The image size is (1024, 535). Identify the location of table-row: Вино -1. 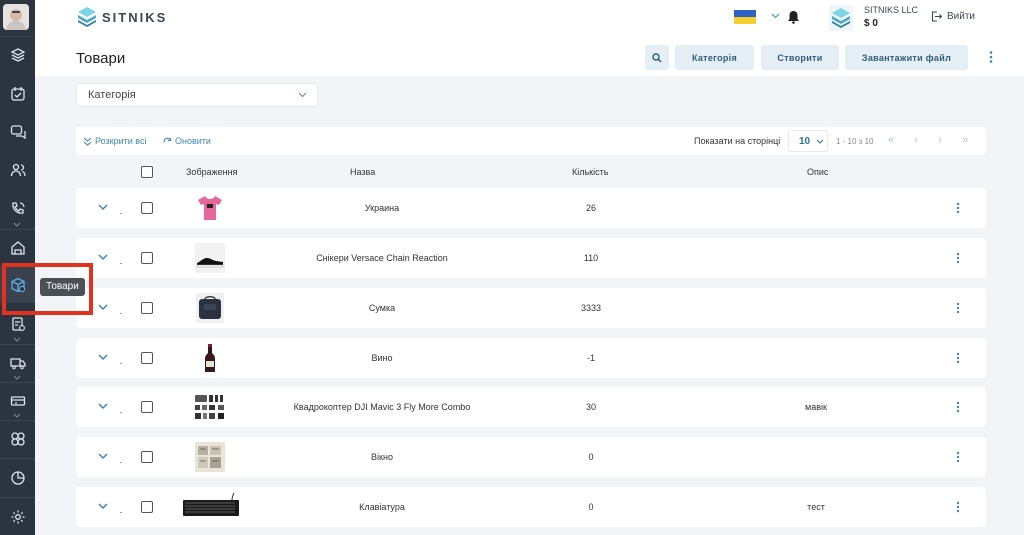
(531, 358).